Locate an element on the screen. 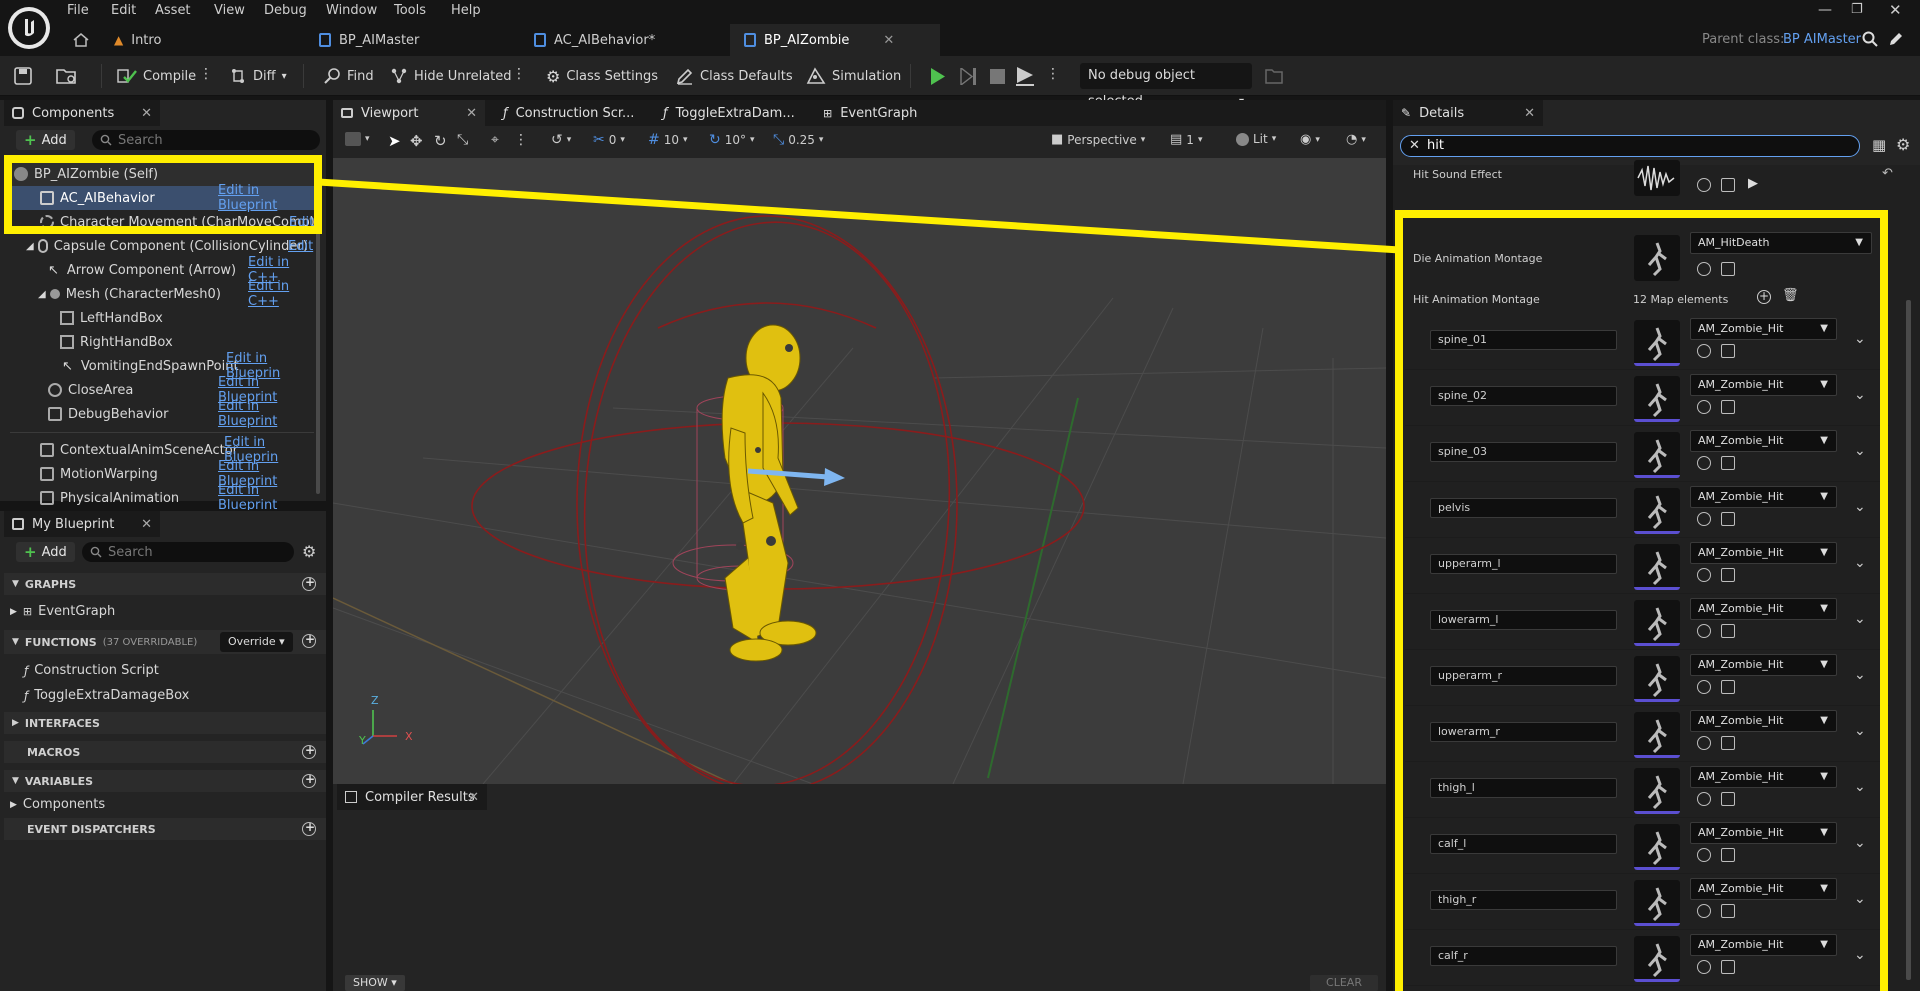 The height and width of the screenshot is (991, 1920). rotation-snap-button: ✂ 0 ▾ is located at coordinates (609, 140).